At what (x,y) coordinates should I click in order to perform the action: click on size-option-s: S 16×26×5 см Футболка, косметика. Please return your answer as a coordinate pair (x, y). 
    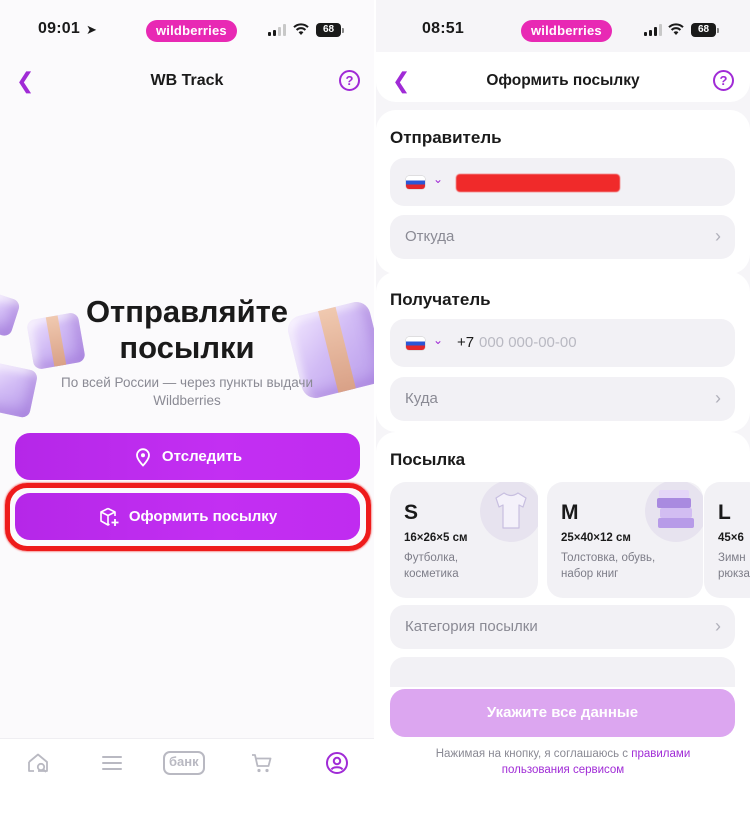
    Looking at the image, I should click on (464, 540).